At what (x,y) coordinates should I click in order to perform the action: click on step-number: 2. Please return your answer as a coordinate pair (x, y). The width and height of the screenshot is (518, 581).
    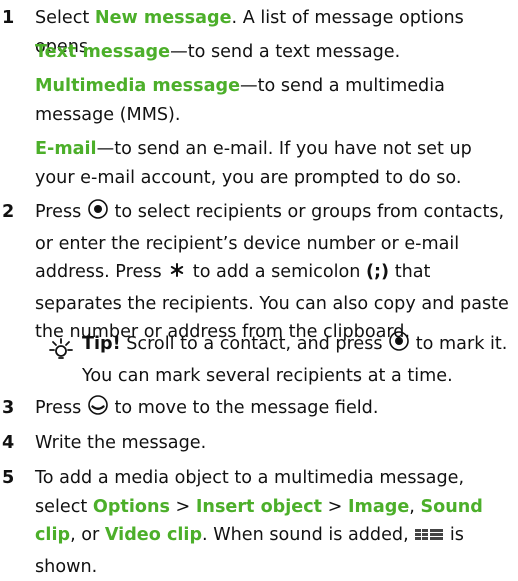
    Looking at the image, I should click on (8, 212).